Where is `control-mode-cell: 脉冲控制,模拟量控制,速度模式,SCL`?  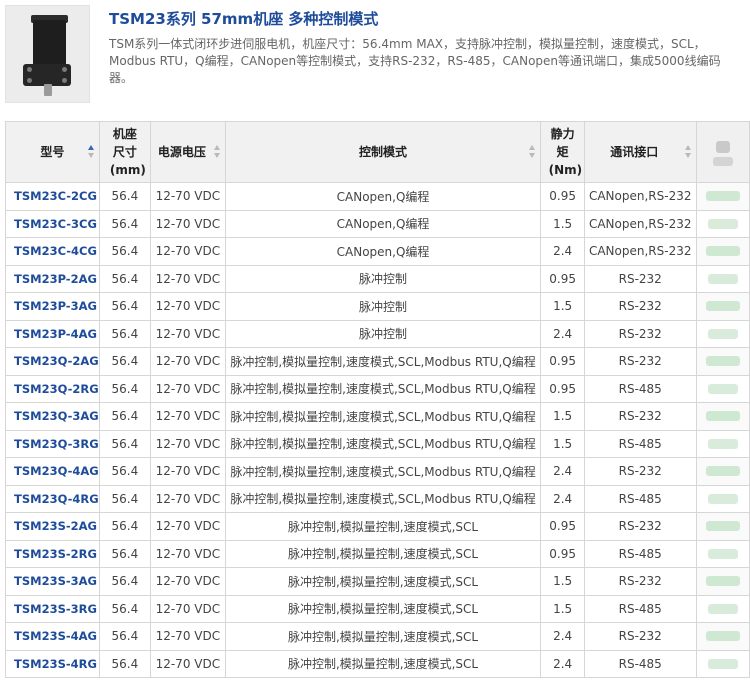 control-mode-cell: 脉冲控制,模拟量控制,速度模式,SCL is located at coordinates (383, 636).